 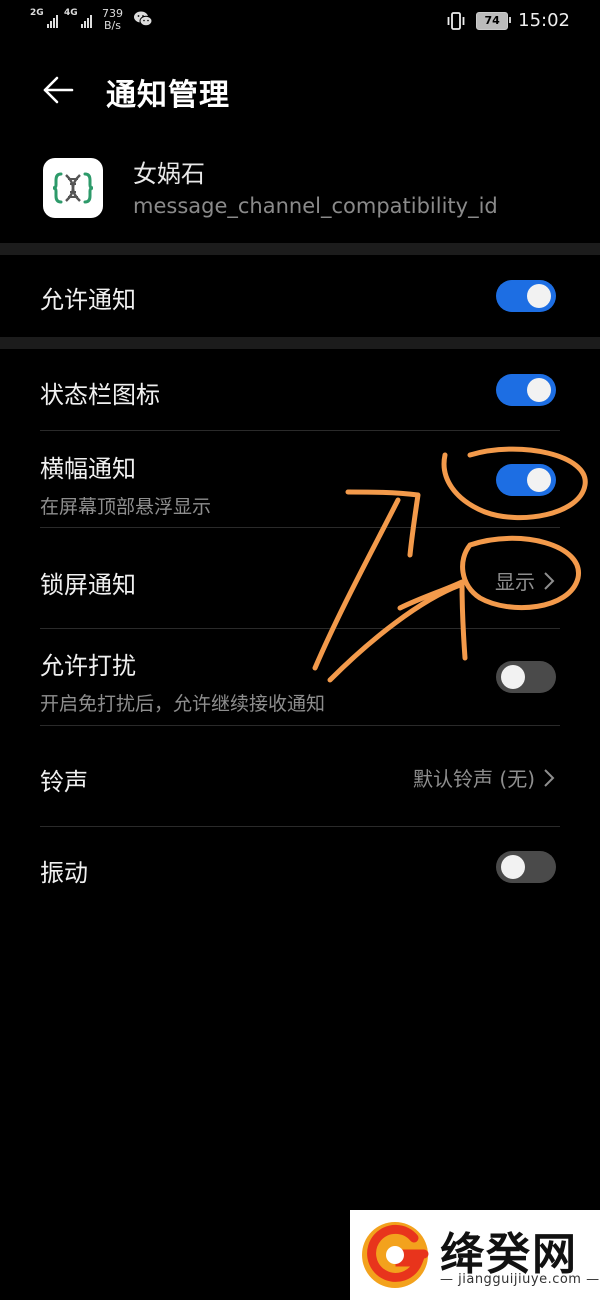 I want to click on battery-level: 74, so click(x=492, y=20).